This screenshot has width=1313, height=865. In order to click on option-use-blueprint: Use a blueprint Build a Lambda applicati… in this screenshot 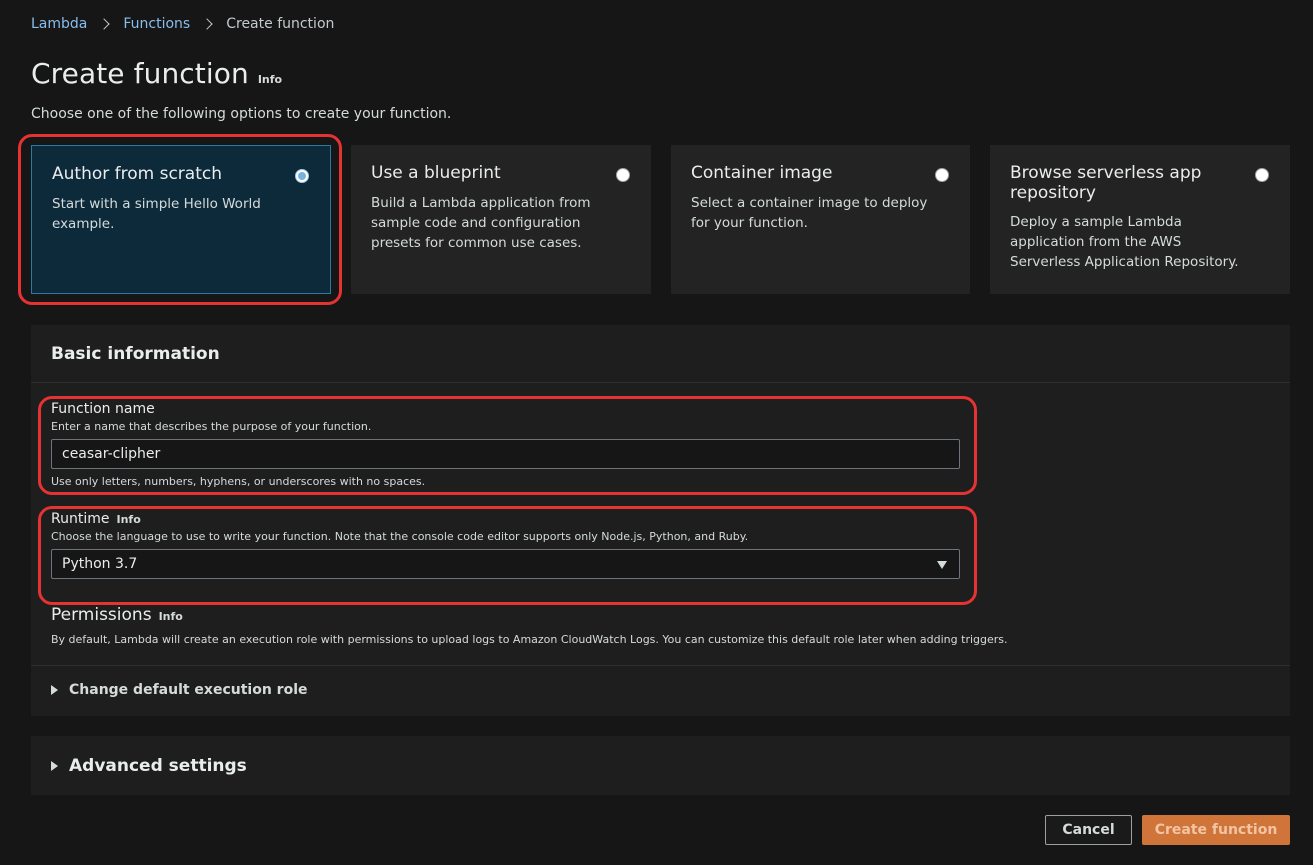, I will do `click(501, 219)`.